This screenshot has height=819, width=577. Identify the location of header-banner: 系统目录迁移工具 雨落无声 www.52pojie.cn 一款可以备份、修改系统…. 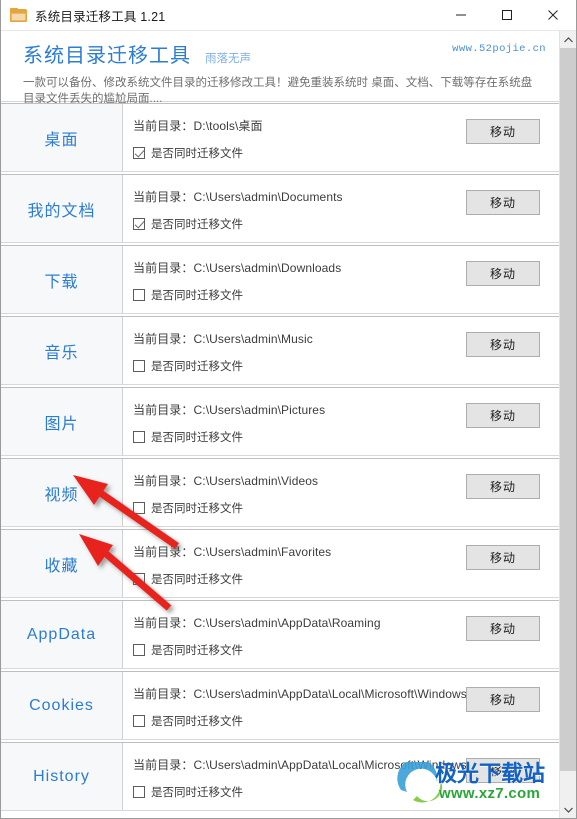
(288, 68).